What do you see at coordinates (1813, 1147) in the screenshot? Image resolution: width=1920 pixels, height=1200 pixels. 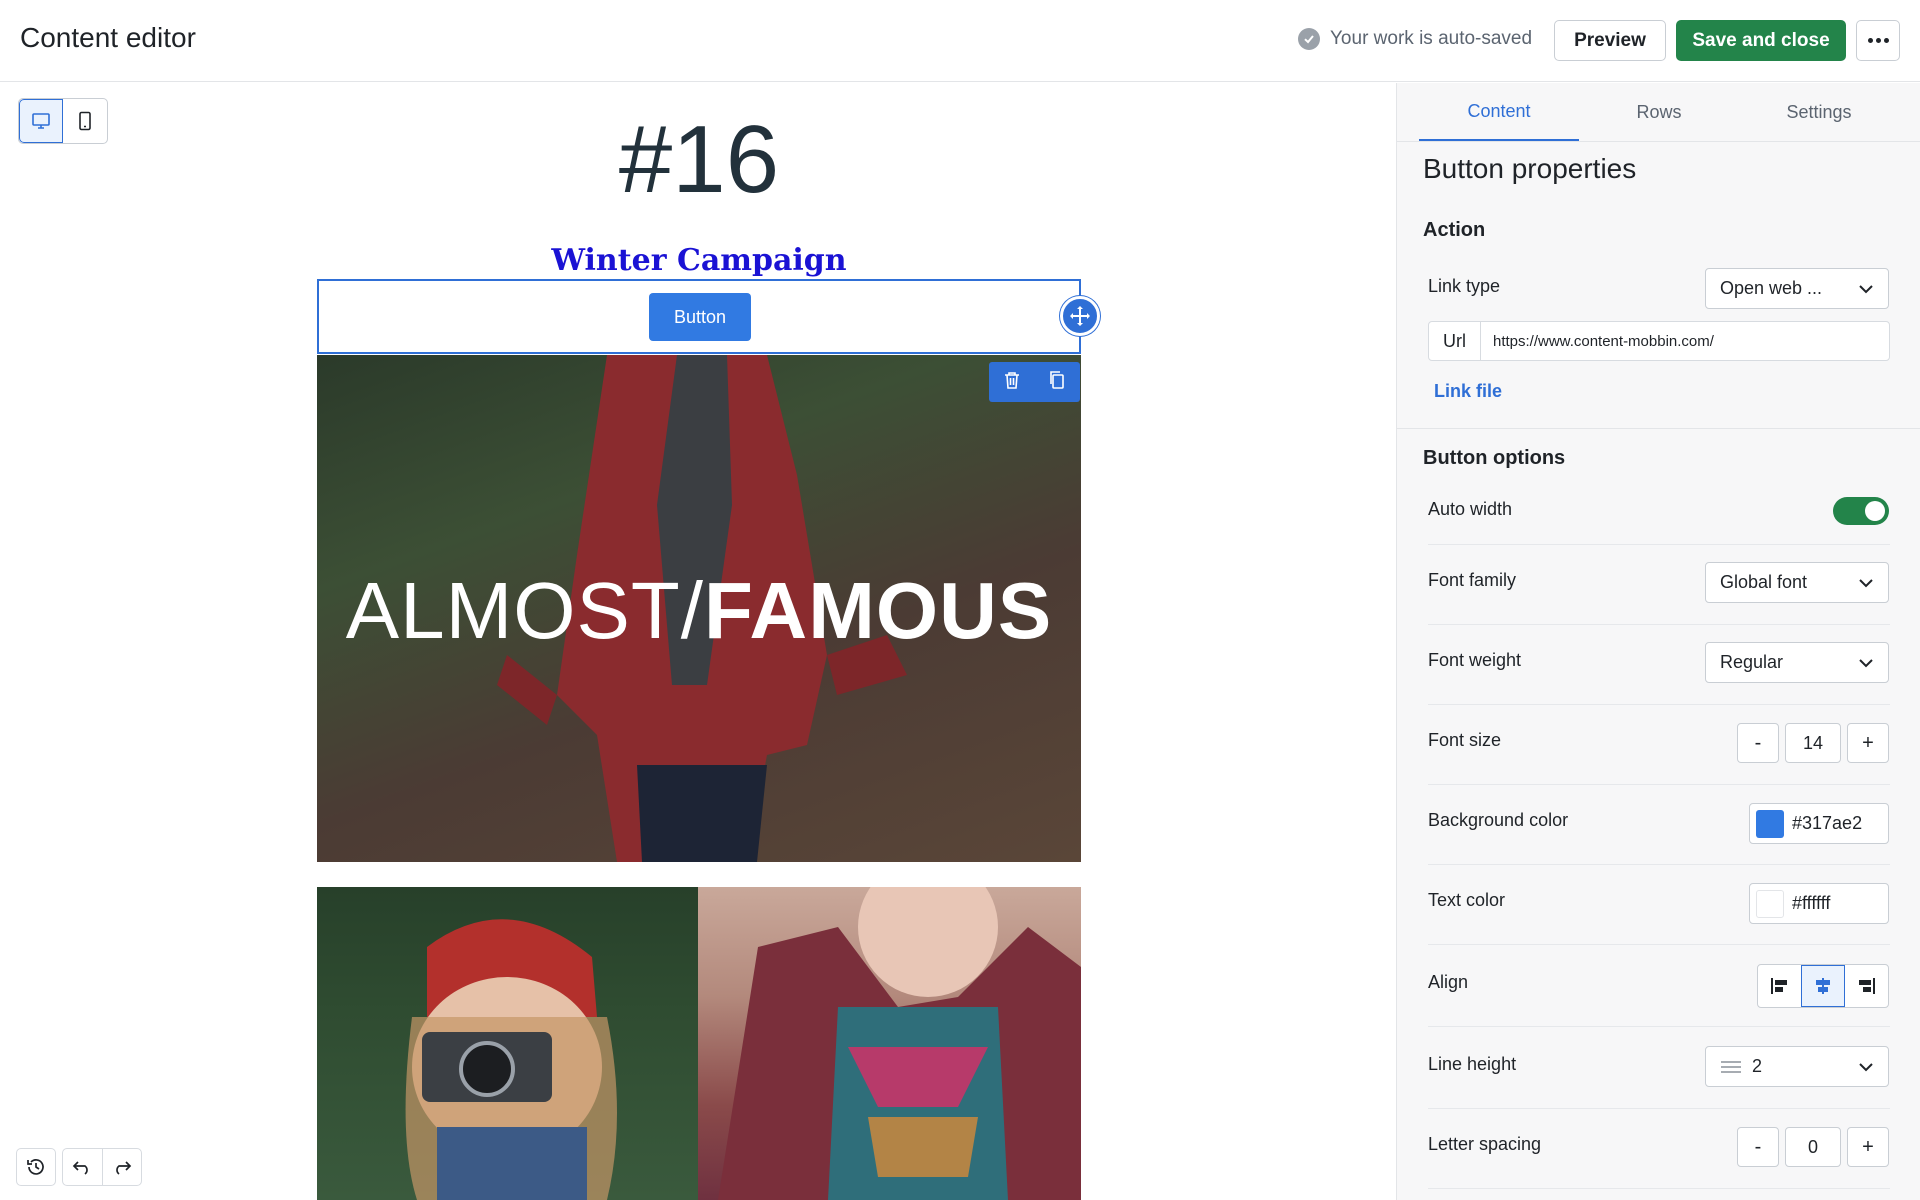 I see `letter-spacing-value: 0` at bounding box center [1813, 1147].